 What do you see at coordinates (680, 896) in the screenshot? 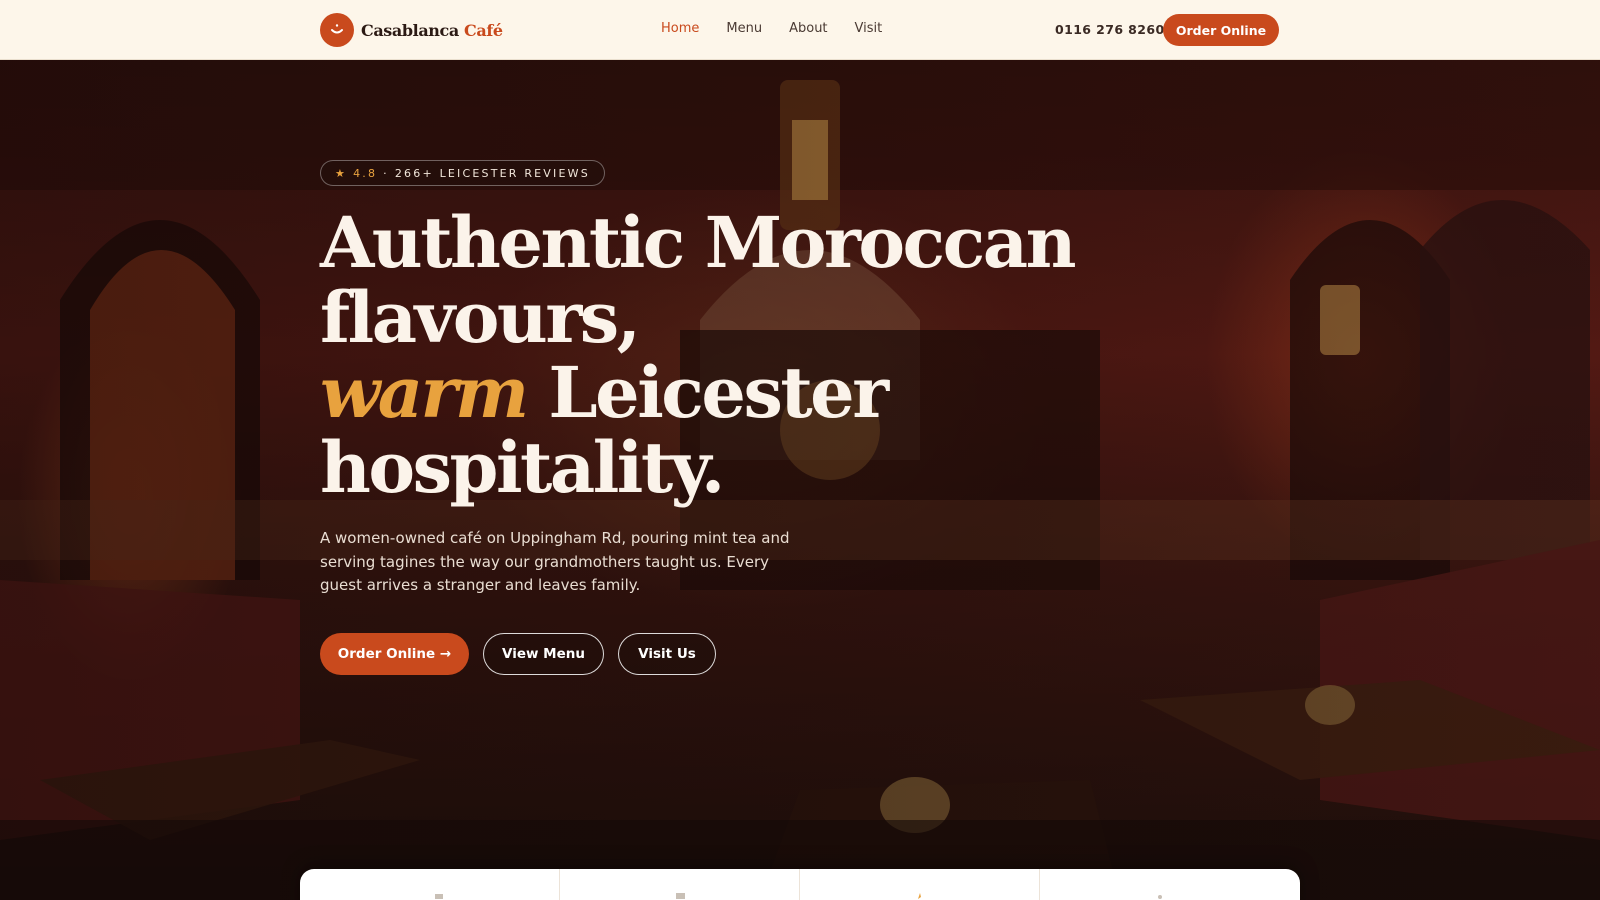
I see `feature-2-icon` at bounding box center [680, 896].